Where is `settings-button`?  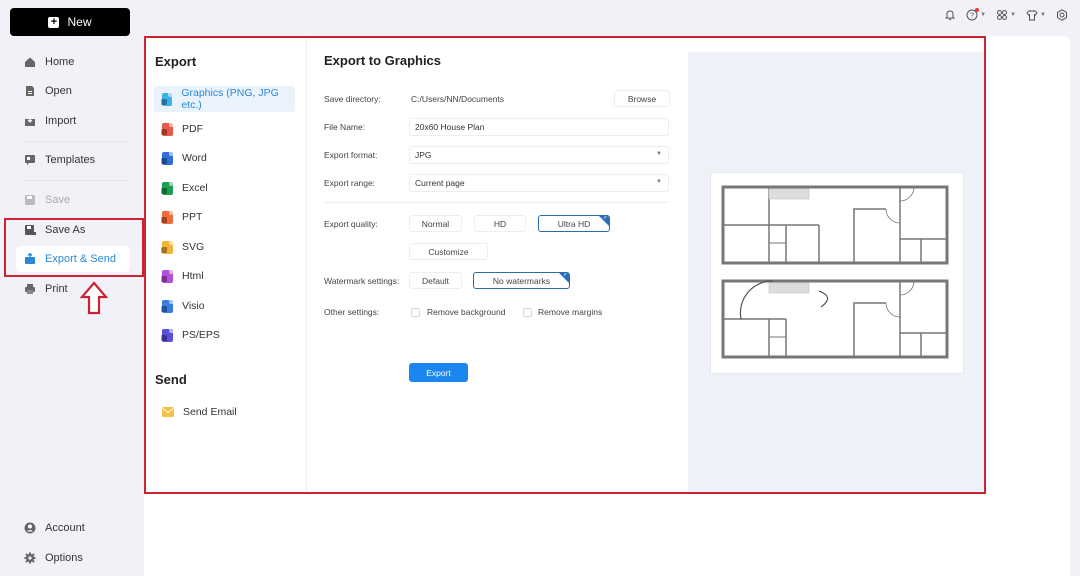 settings-button is located at coordinates (1062, 15).